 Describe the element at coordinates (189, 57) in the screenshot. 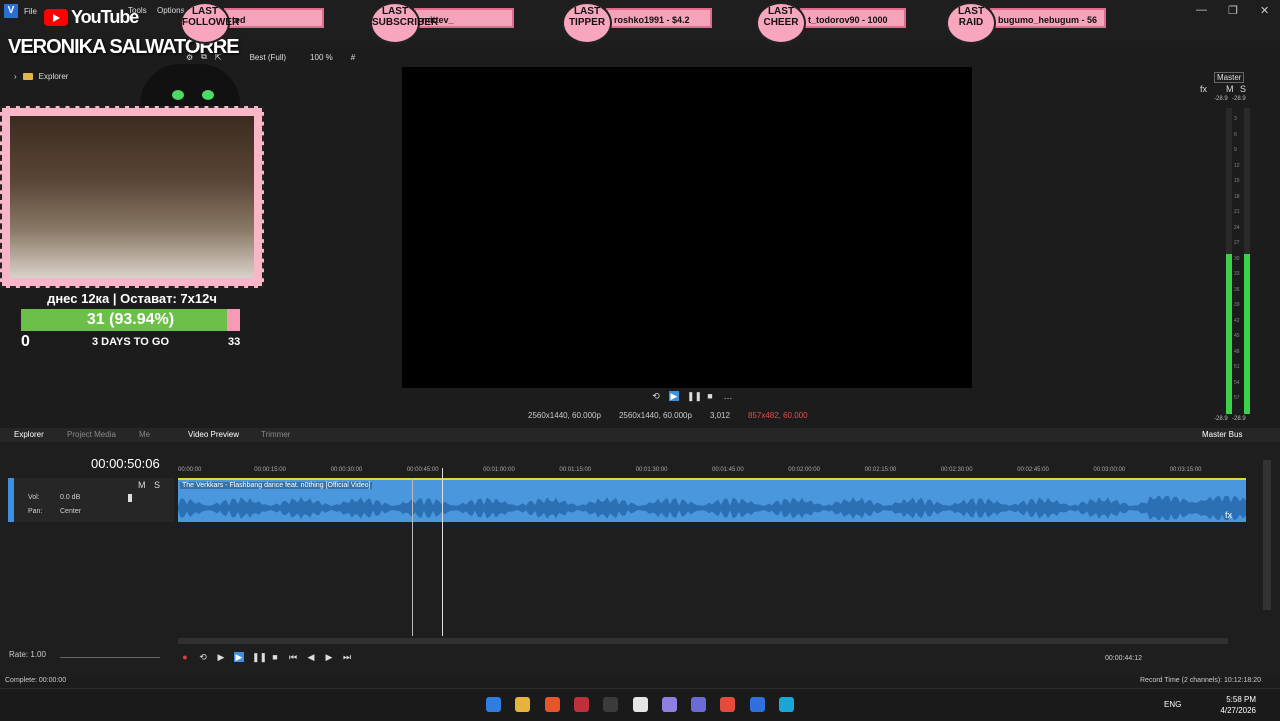

I see `gear-icon: ⚙` at that location.